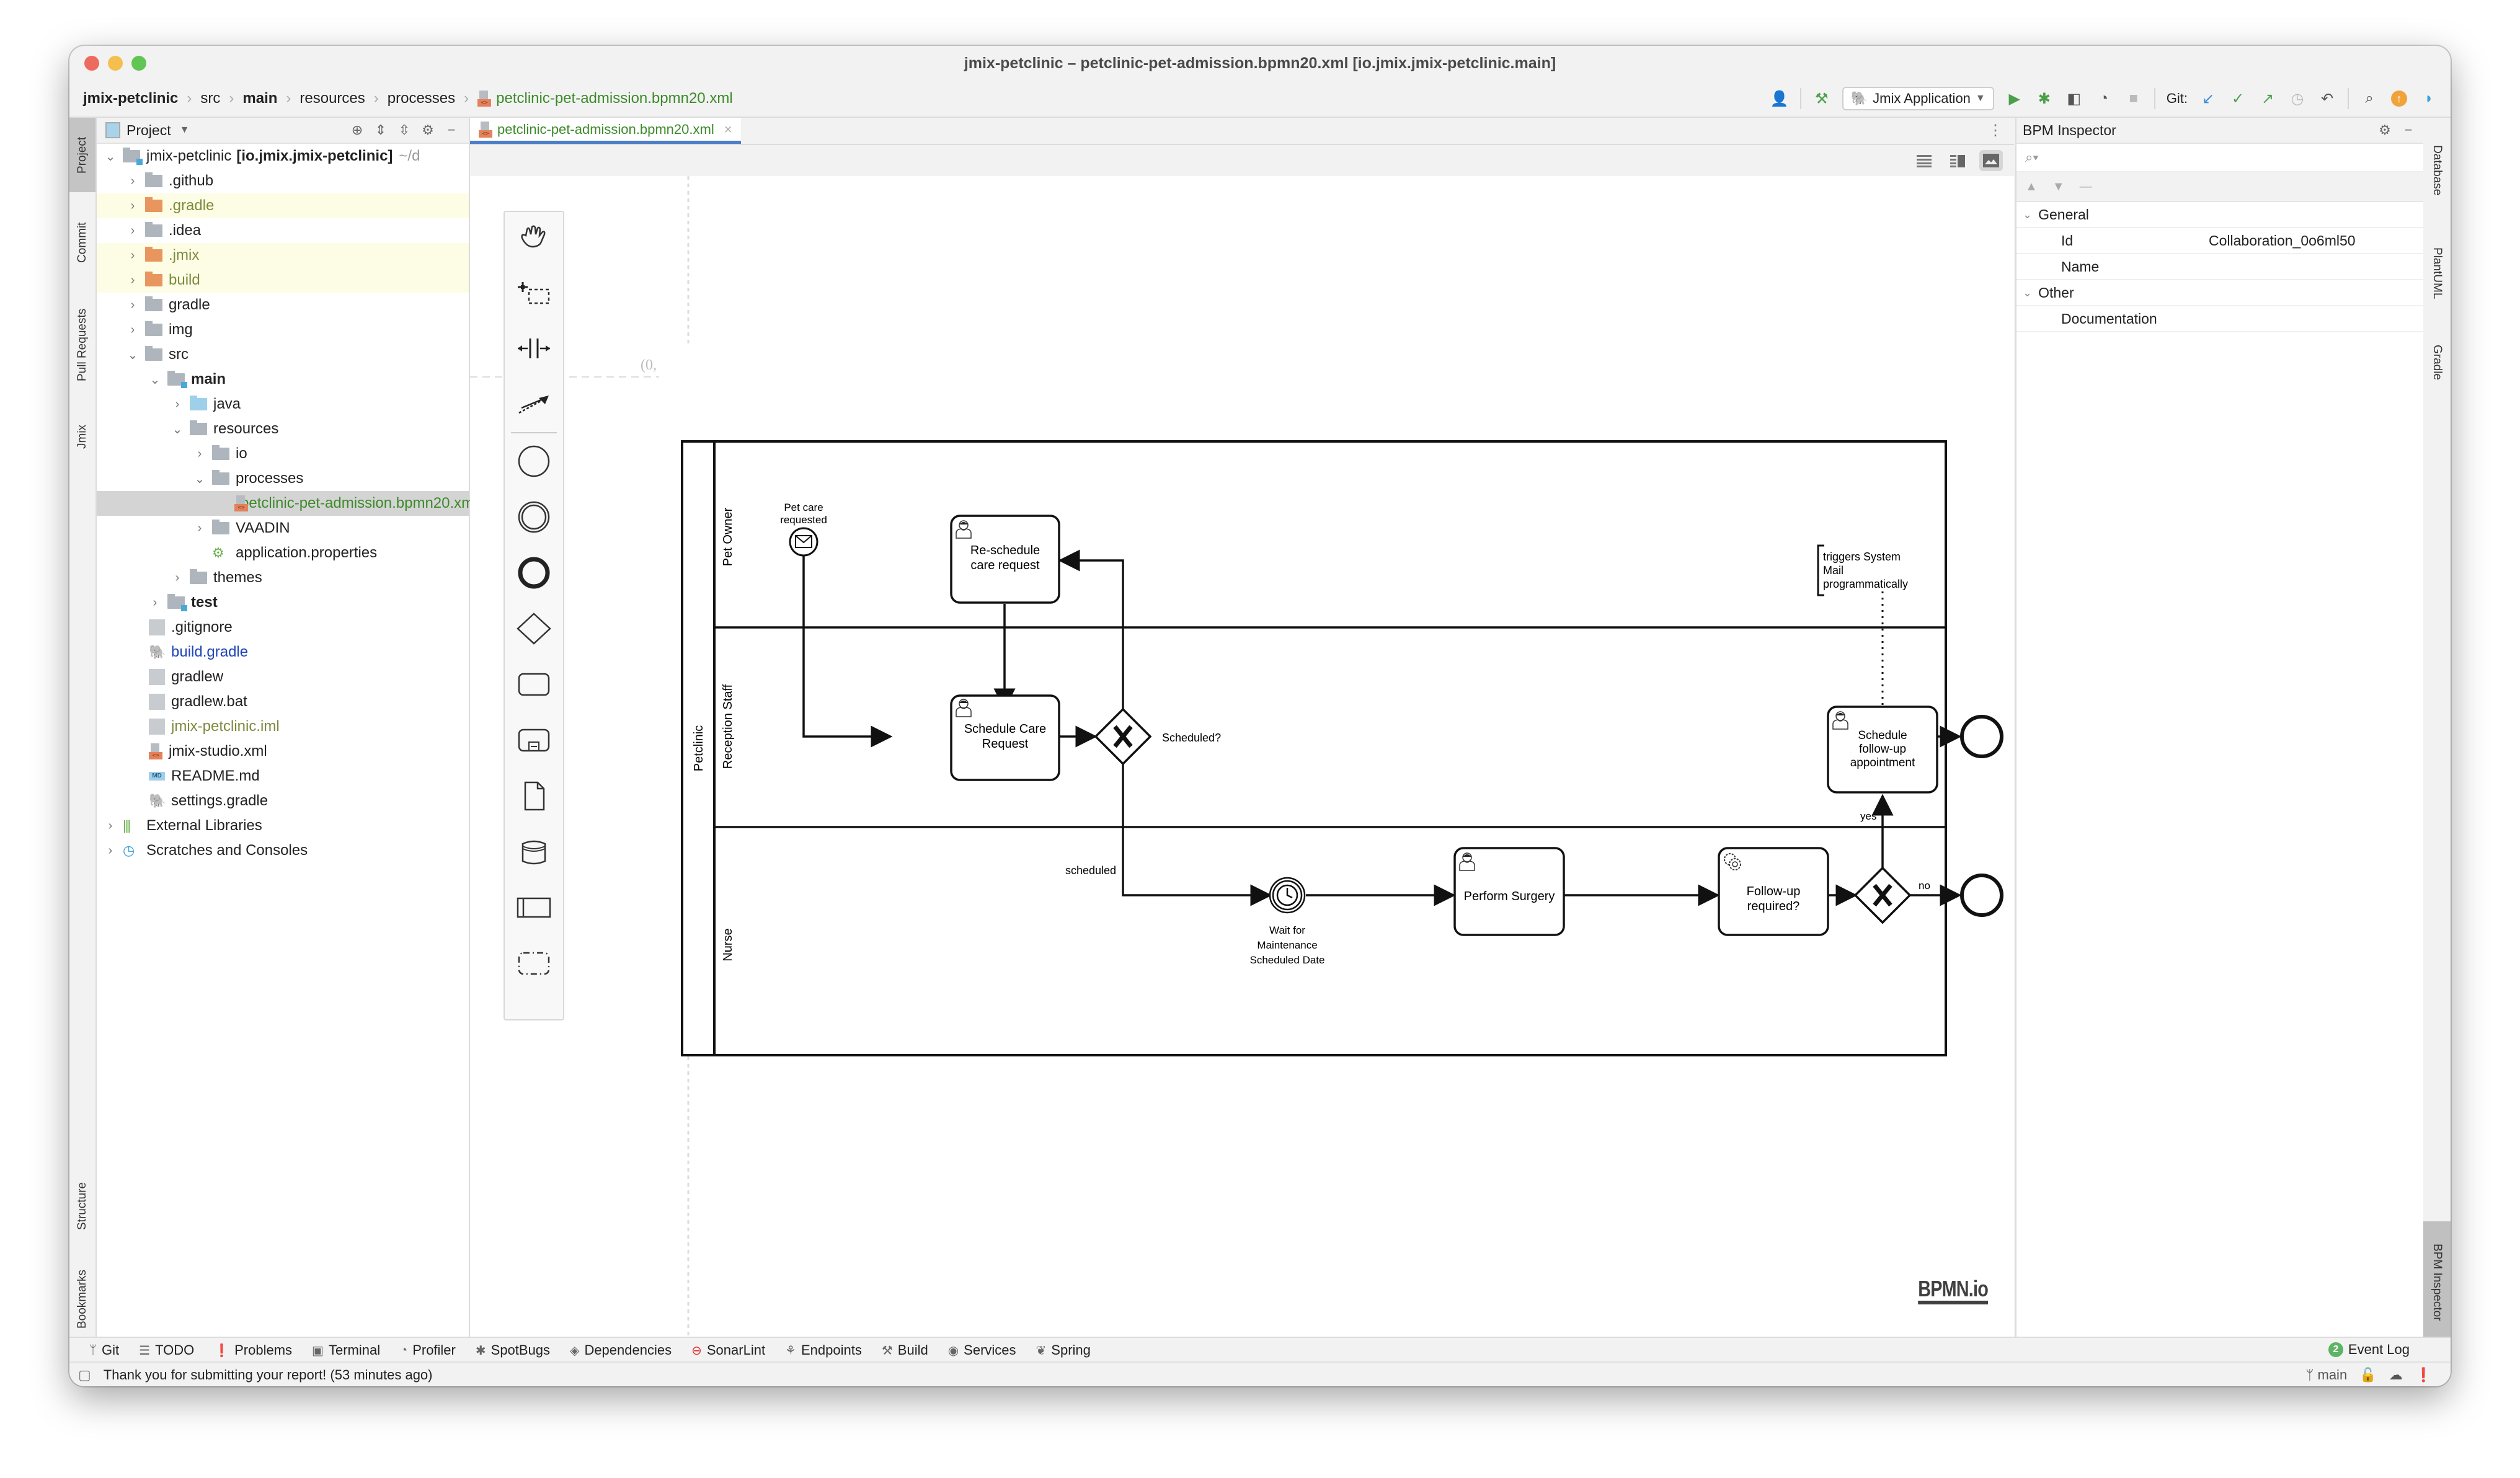 The height and width of the screenshot is (1478, 2520). Describe the element at coordinates (1091, 629) in the screenshot. I see `flow-gateway-to-reschedule` at that location.